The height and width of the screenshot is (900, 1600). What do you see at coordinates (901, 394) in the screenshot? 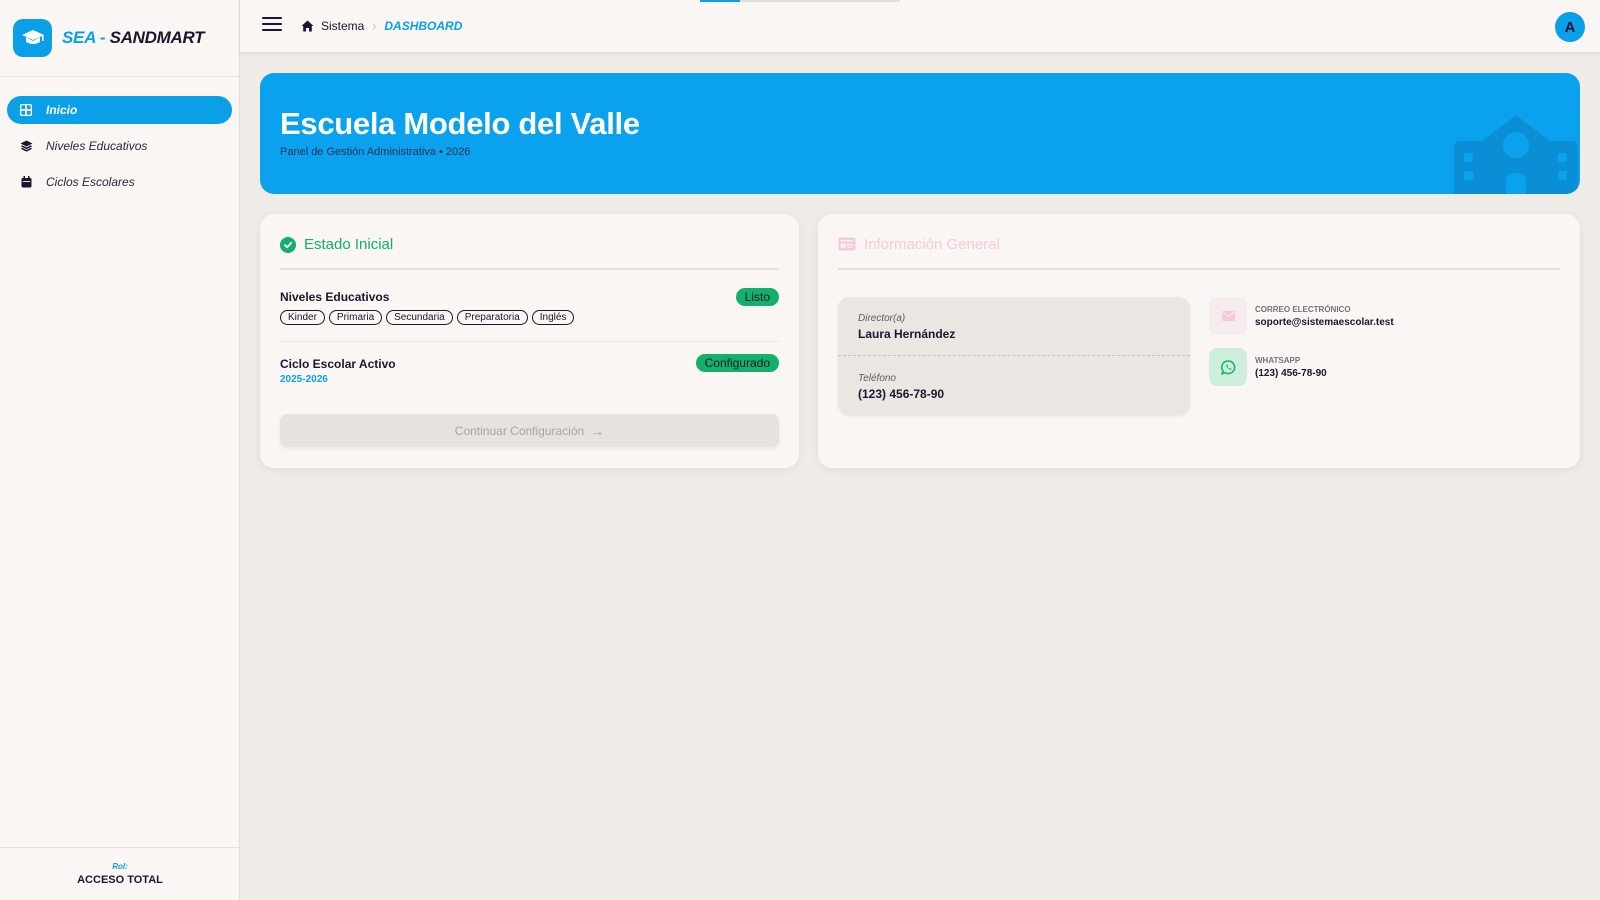
I see `phone-value: (123) 456-78-90` at bounding box center [901, 394].